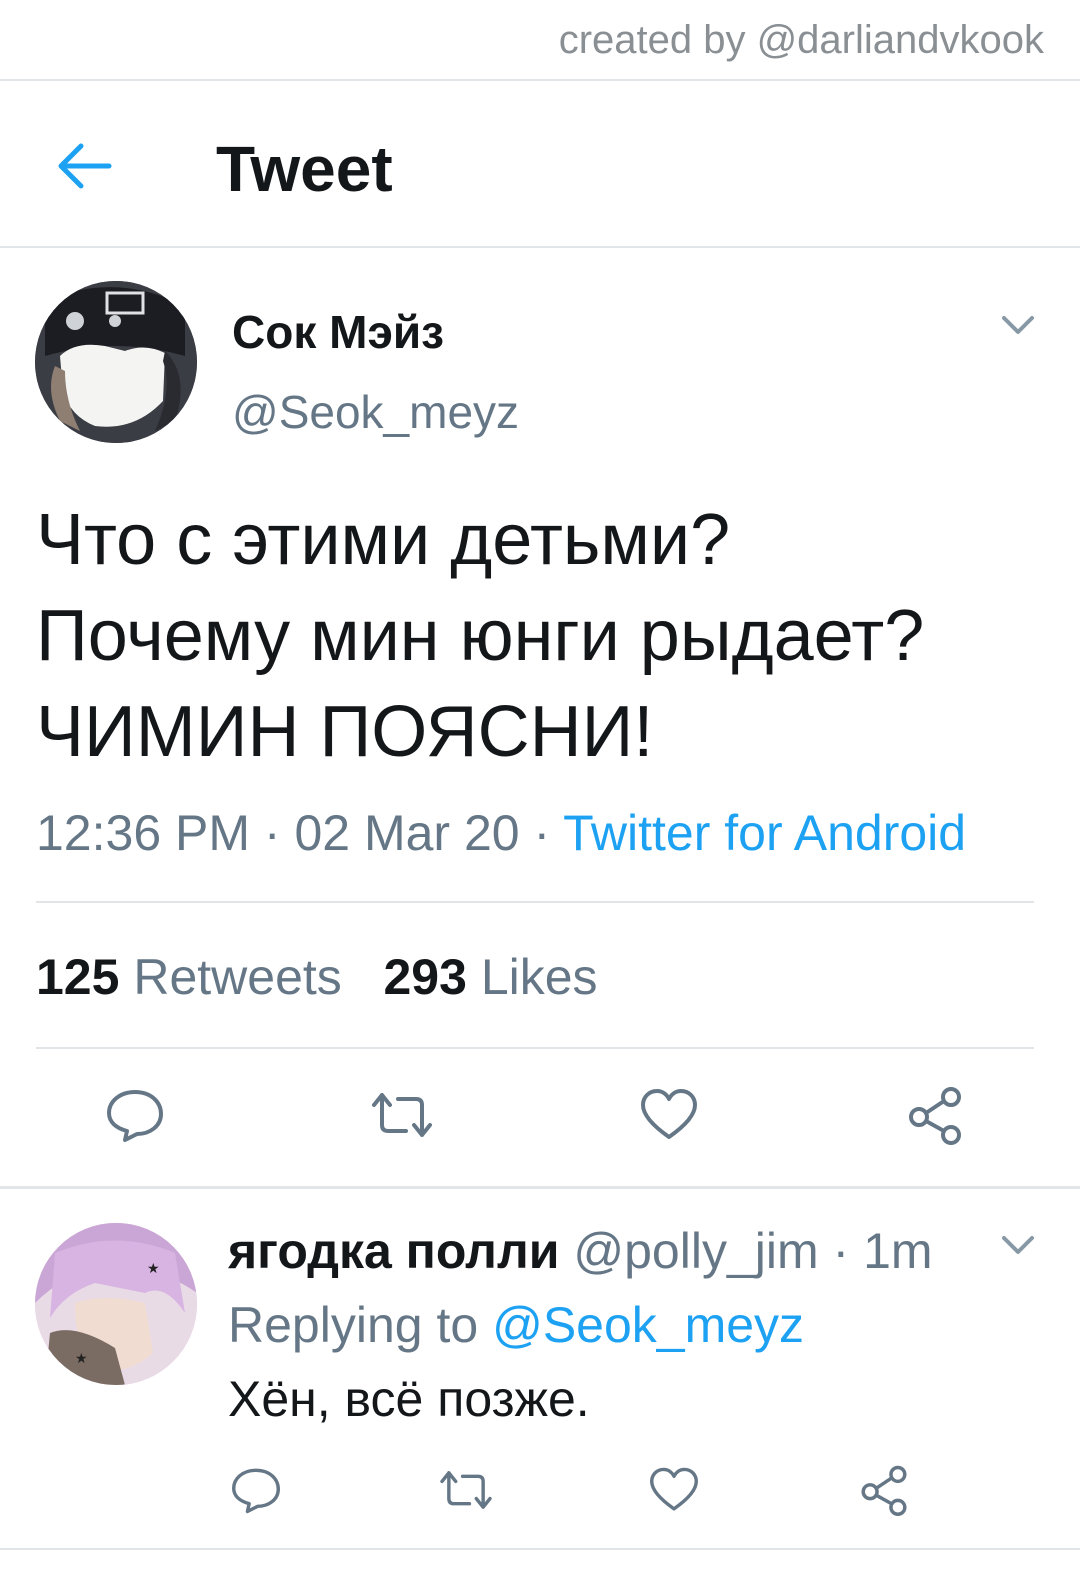 This screenshot has width=1080, height=1584. Describe the element at coordinates (409, 1399) in the screenshot. I see `reply-text: Хён, всё позже.` at that location.